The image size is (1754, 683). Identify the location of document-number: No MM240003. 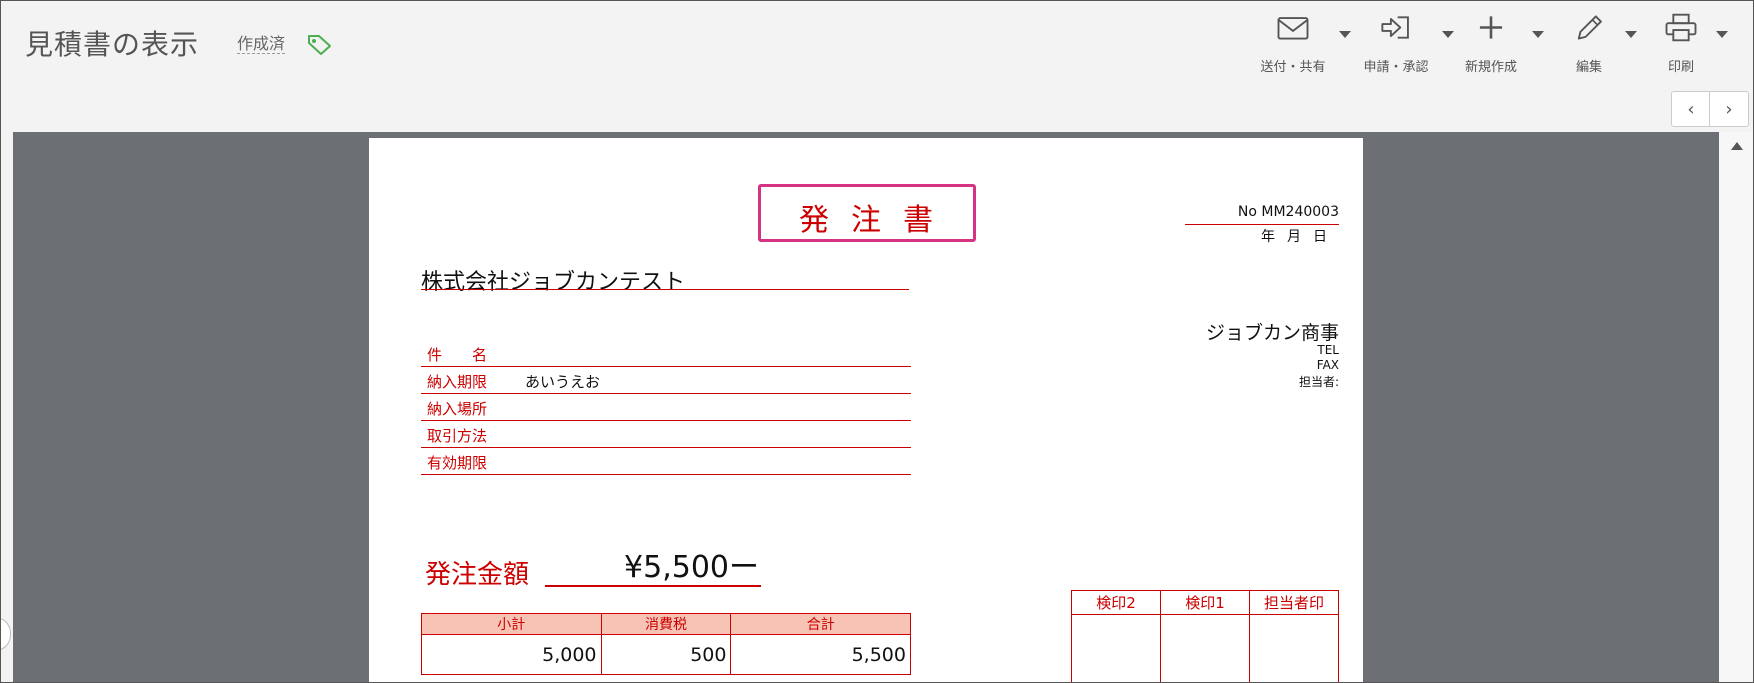
(1288, 212).